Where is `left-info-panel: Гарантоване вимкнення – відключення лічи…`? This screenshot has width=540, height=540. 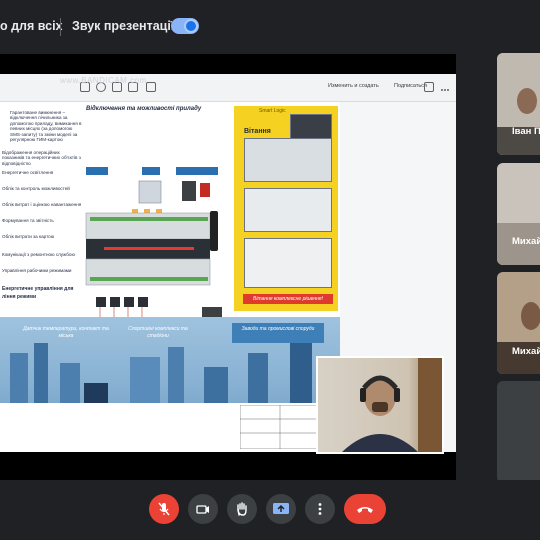 left-info-panel: Гарантоване вимкнення – відключення лічи… is located at coordinates (42, 209).